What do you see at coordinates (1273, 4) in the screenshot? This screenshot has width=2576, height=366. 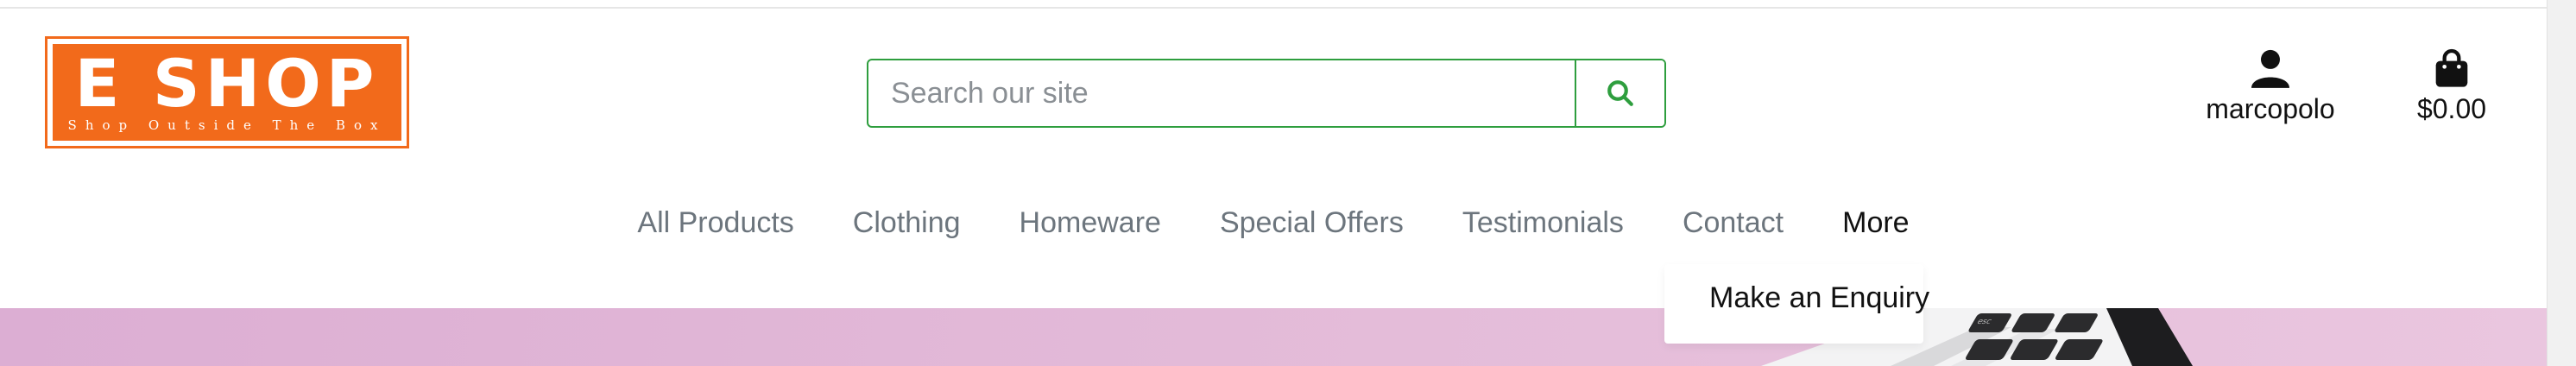 I see `top-divider` at bounding box center [1273, 4].